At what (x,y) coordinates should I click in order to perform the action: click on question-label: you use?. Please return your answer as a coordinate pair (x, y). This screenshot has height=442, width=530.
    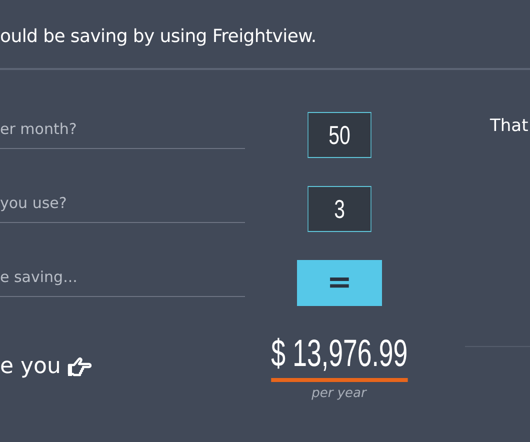
    Looking at the image, I should click on (122, 203).